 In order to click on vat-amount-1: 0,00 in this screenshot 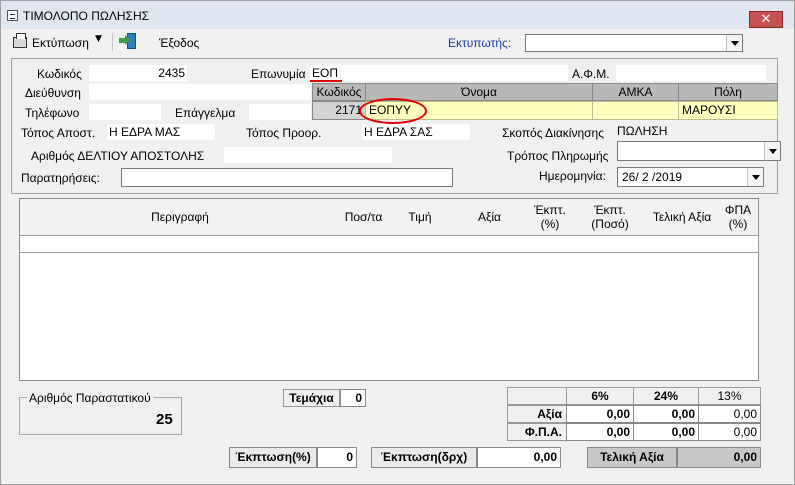, I will do `click(600, 432)`.